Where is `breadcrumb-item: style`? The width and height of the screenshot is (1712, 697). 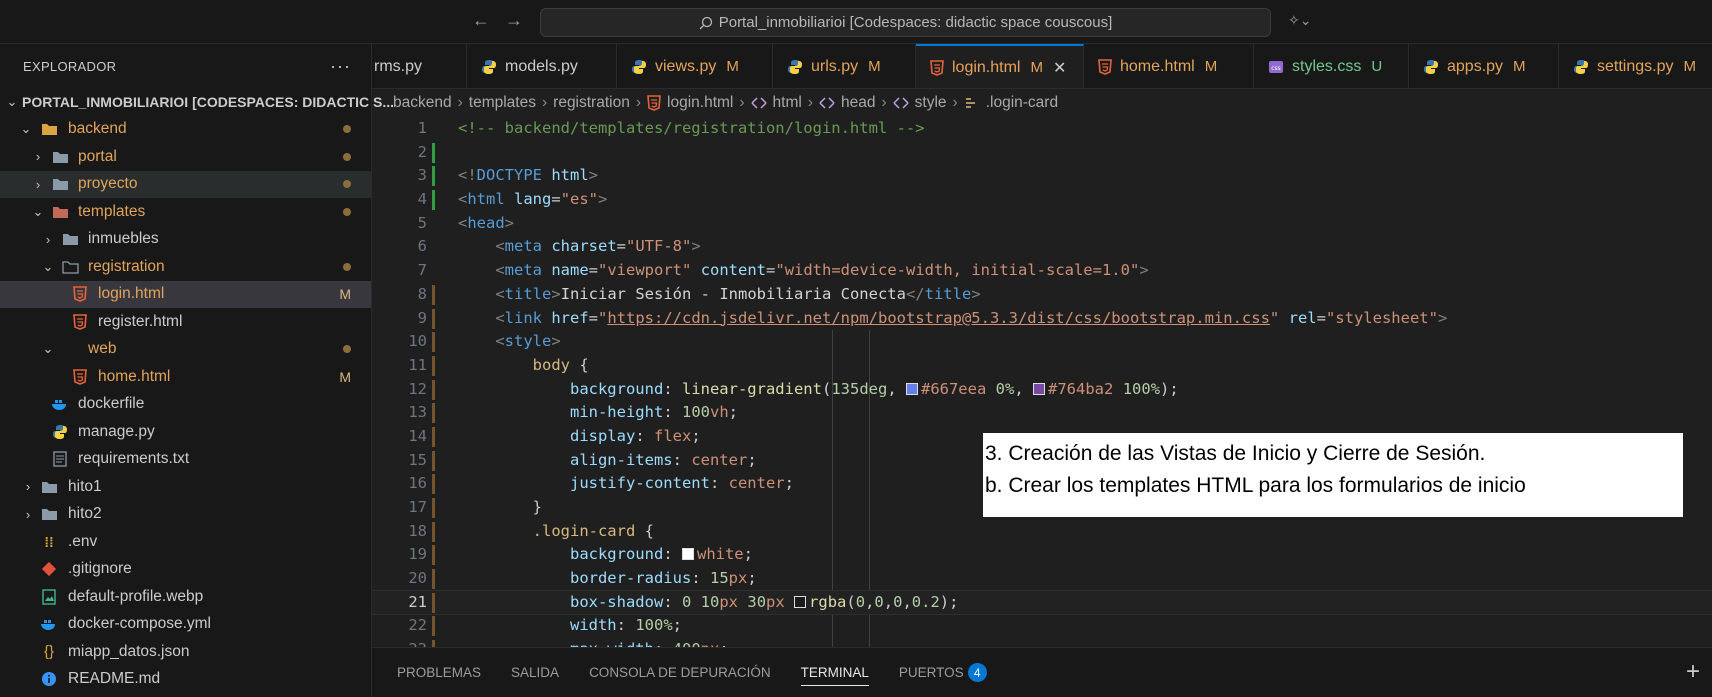
breadcrumb-item: style is located at coordinates (931, 103).